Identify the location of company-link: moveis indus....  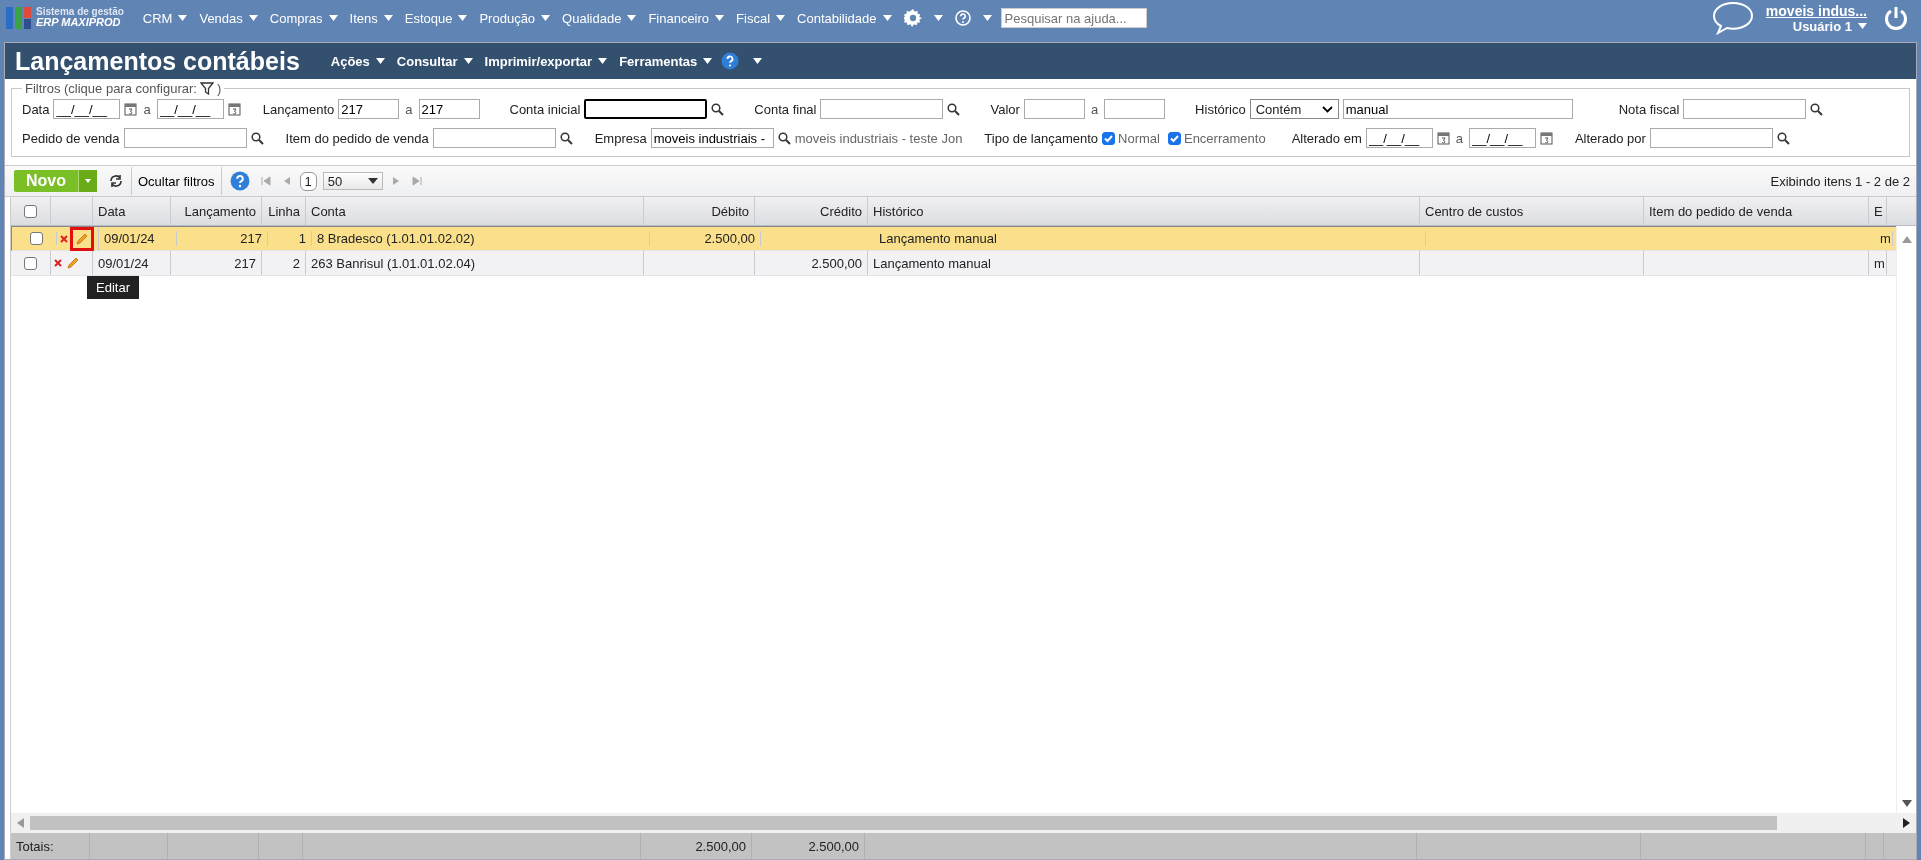
(1816, 10).